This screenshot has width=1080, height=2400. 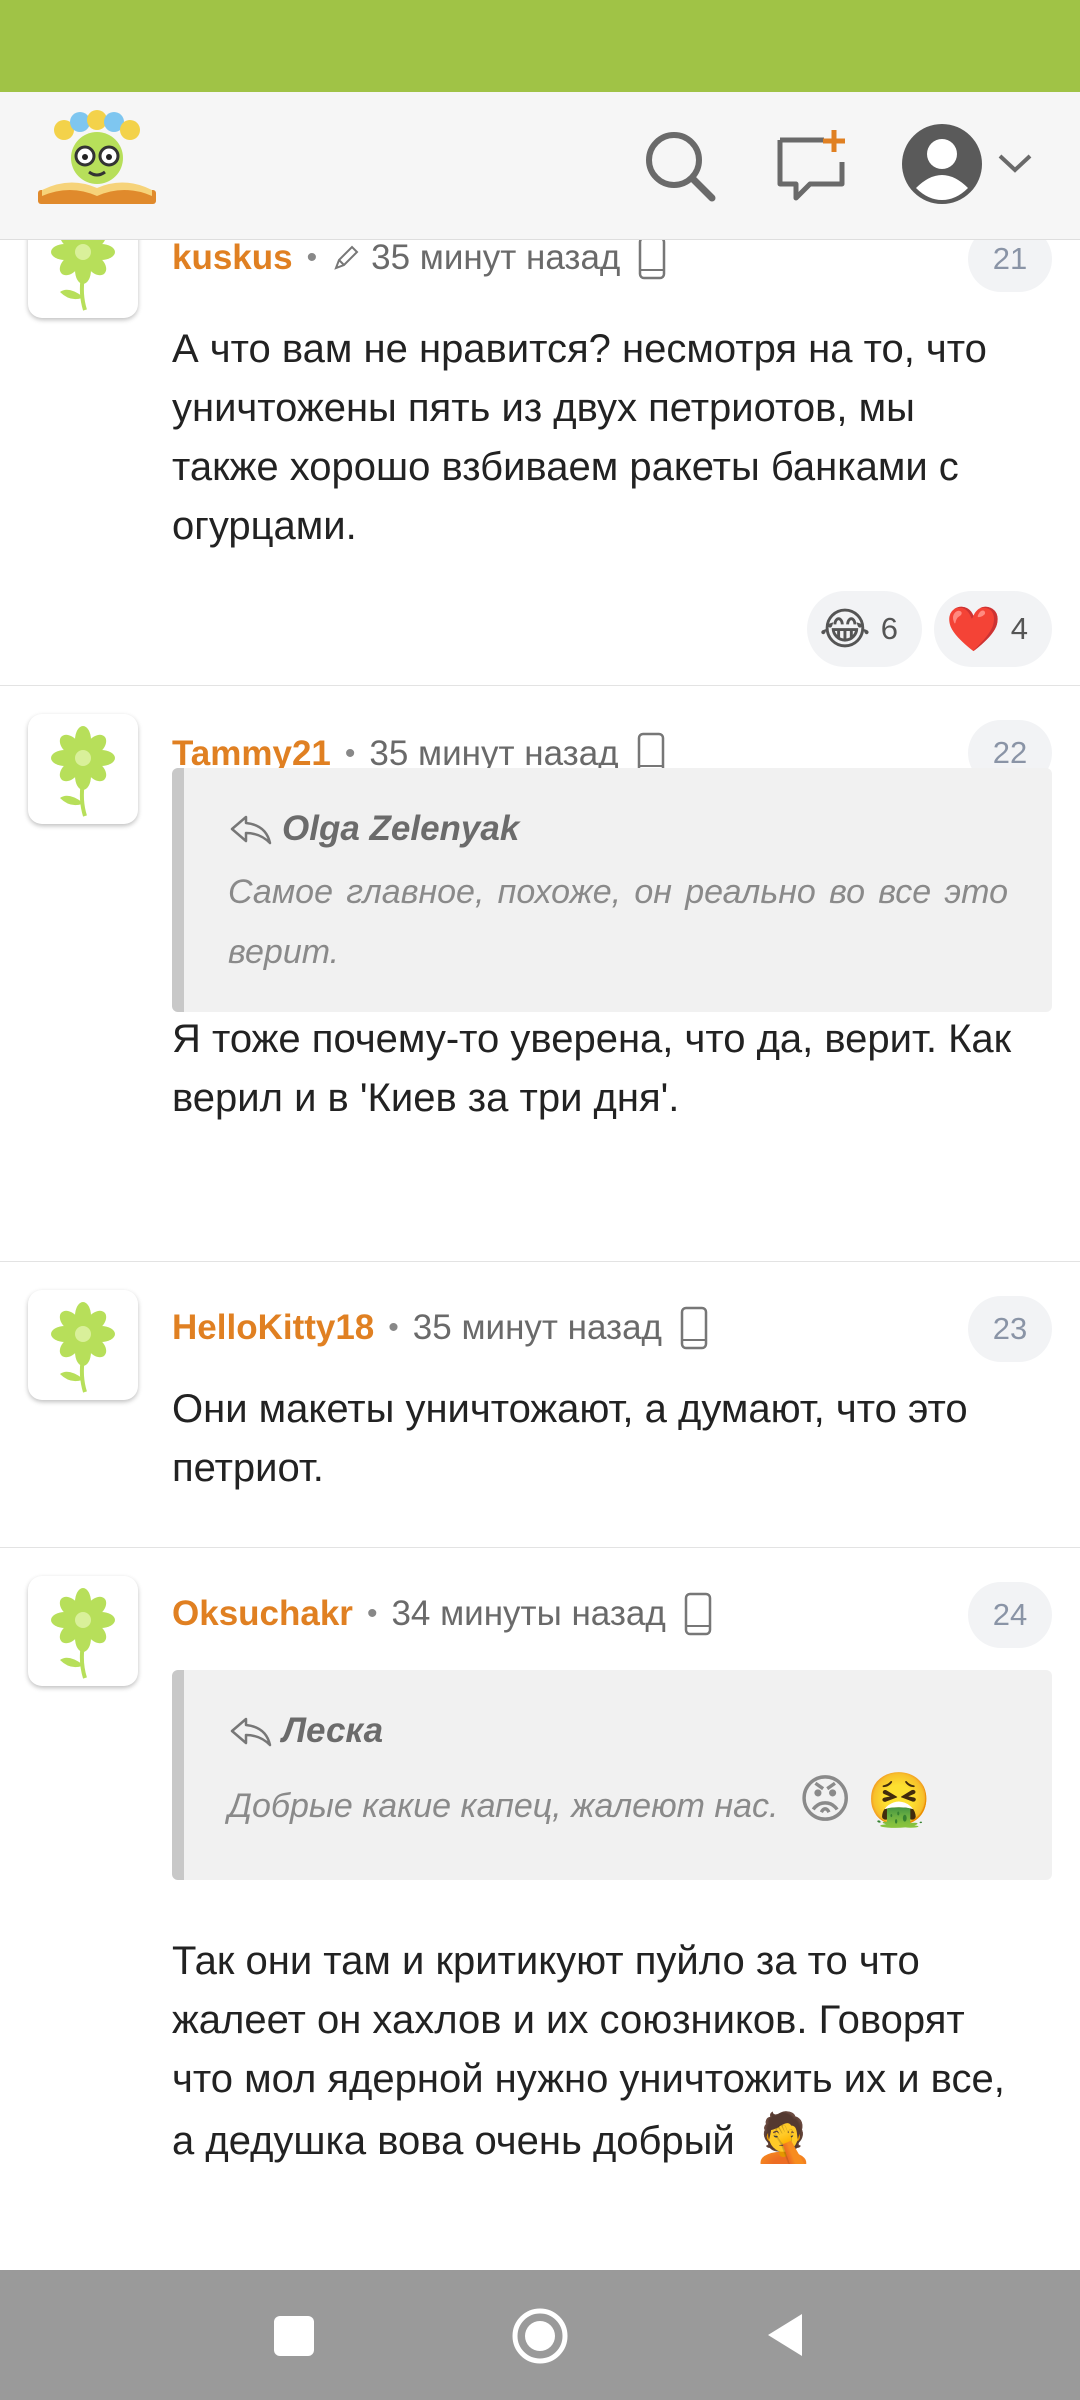 What do you see at coordinates (864, 1800) in the screenshot?
I see `angry-vomit-emoji-icon: 😡 🤮` at bounding box center [864, 1800].